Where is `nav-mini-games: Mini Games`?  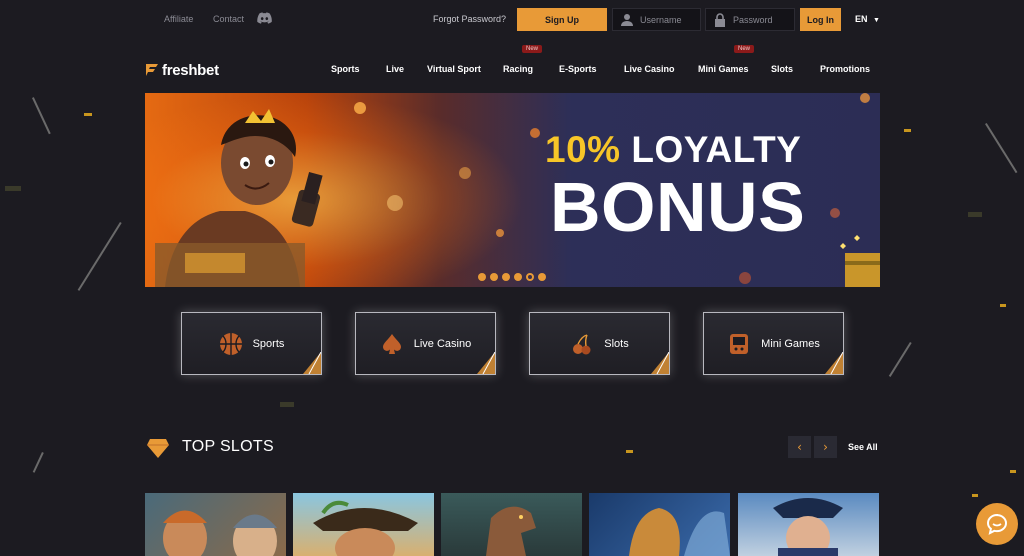
nav-mini-games: Mini Games is located at coordinates (723, 69).